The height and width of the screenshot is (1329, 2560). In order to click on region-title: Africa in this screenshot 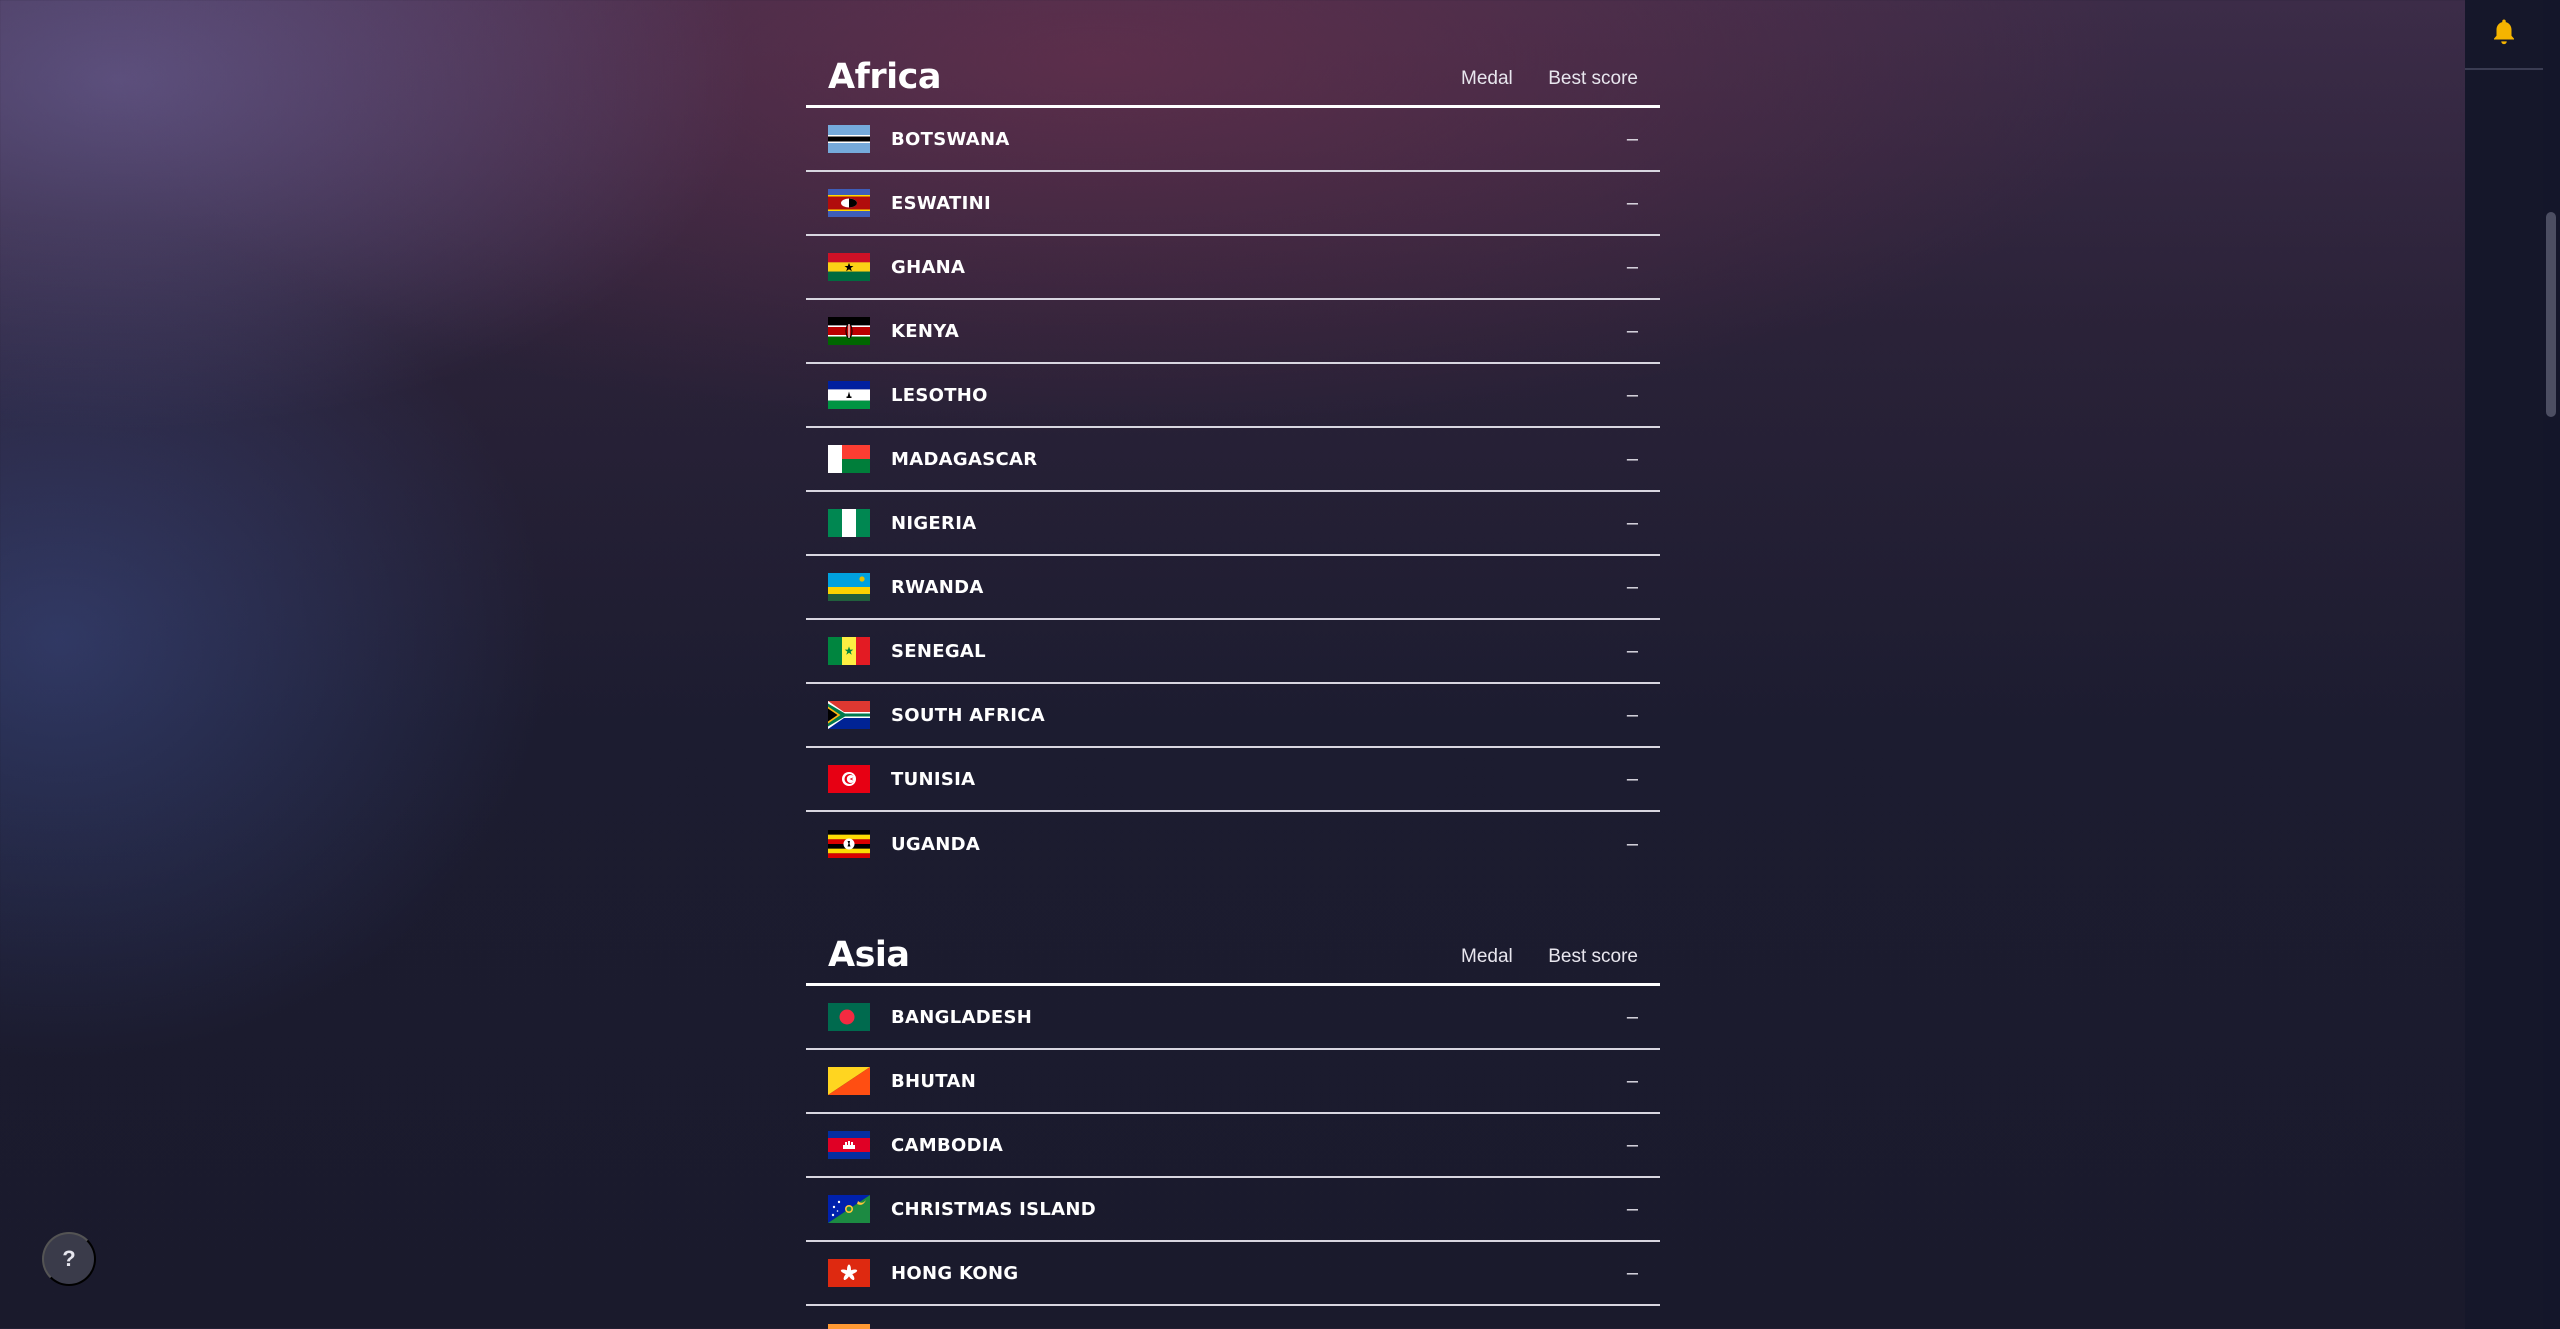, I will do `click(884, 76)`.